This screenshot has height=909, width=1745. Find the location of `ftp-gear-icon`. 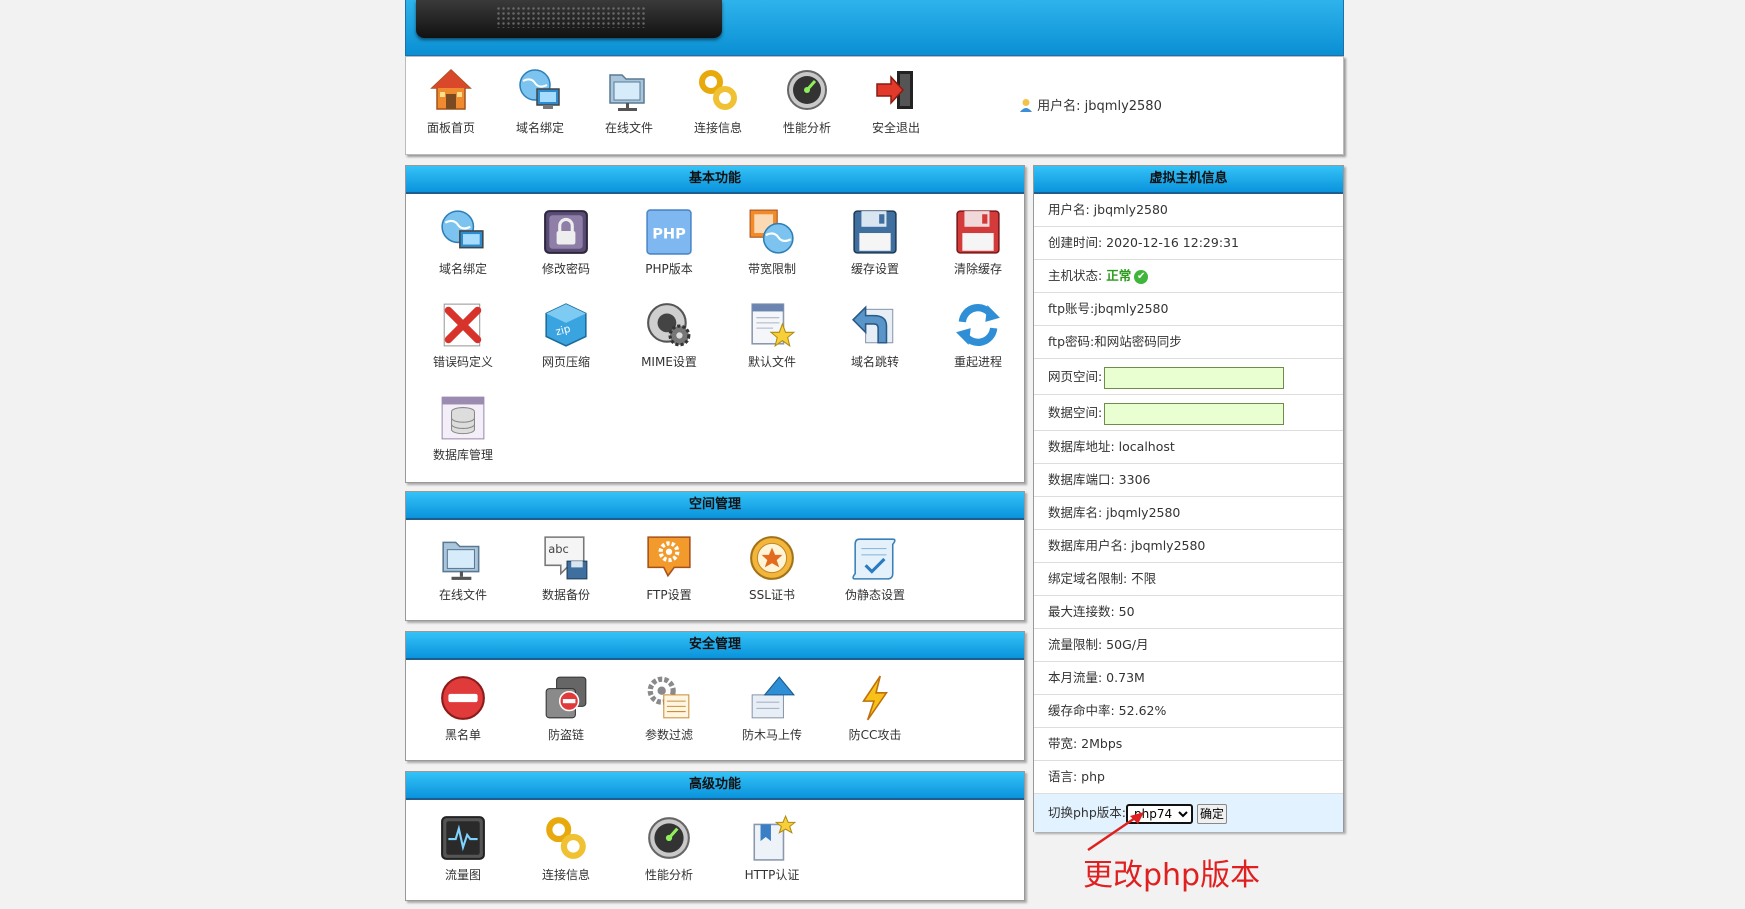

ftp-gear-icon is located at coordinates (669, 557).